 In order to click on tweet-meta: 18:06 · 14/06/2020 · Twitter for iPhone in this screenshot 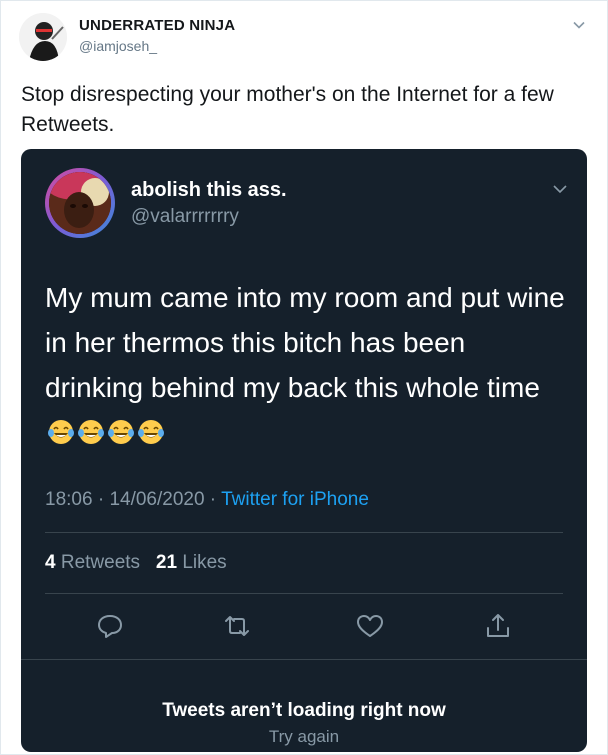, I will do `click(207, 500)`.